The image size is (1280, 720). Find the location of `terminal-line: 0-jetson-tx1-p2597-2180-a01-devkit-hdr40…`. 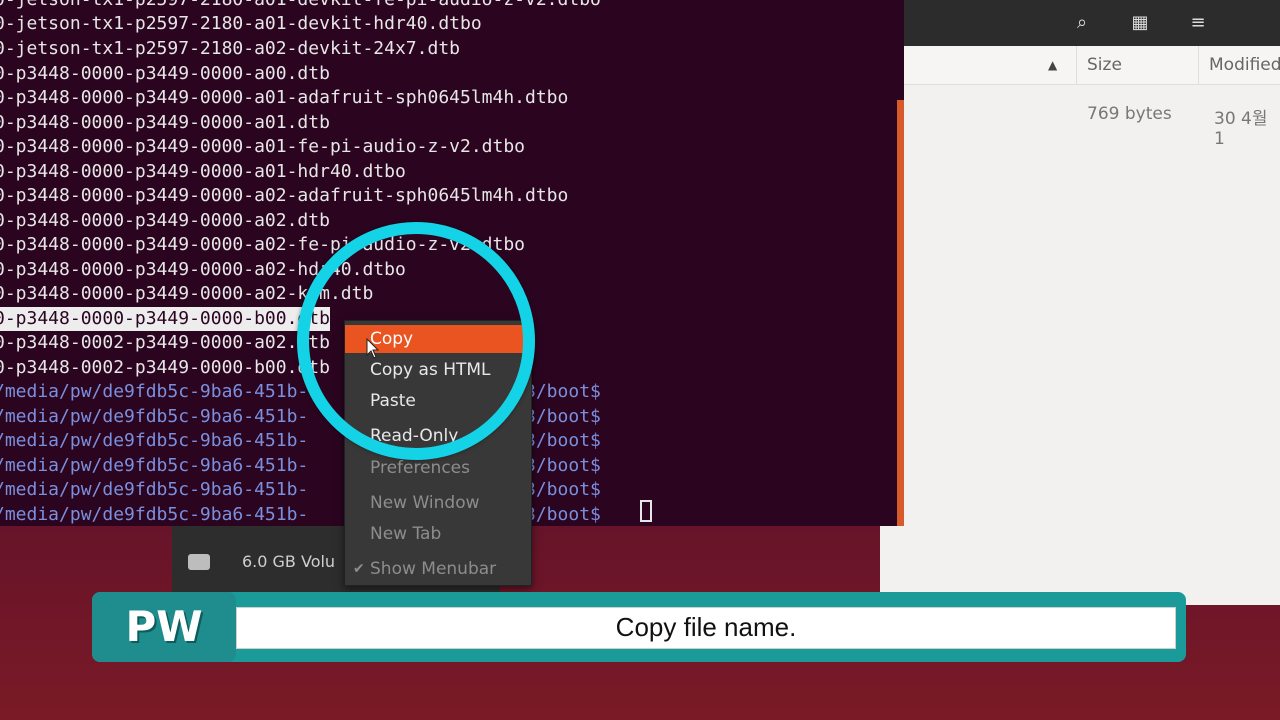

terminal-line: 0-jetson-tx1-p2597-2180-a01-devkit-hdr40… is located at coordinates (241, 23).